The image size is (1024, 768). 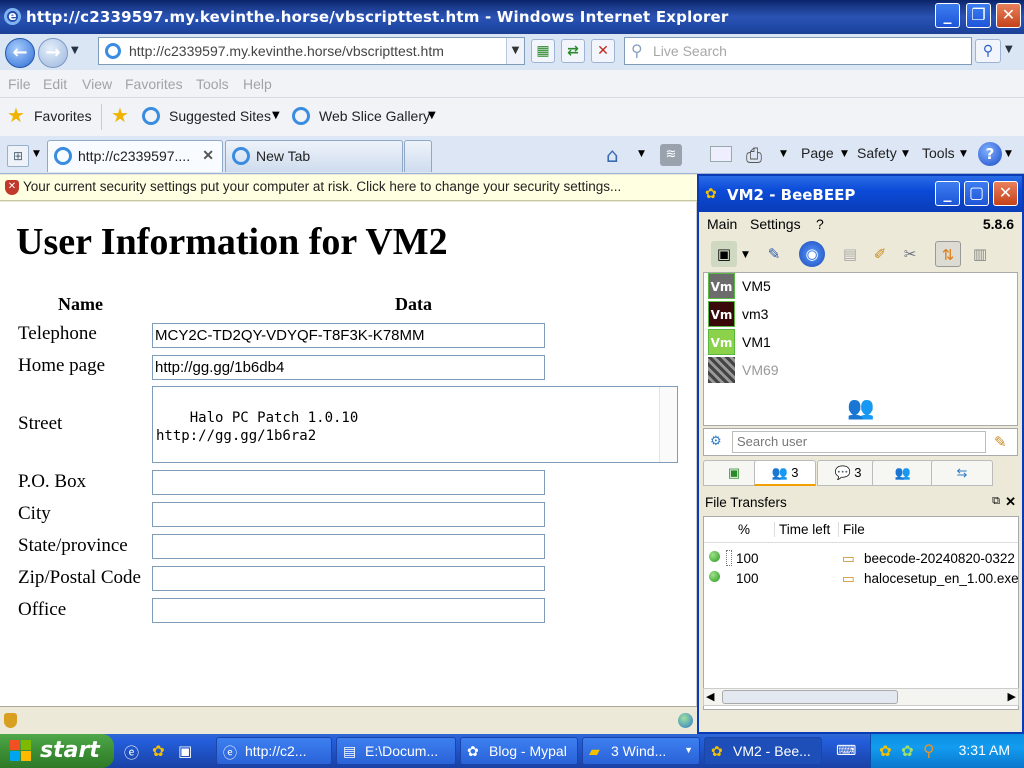 I want to click on network-tray-icon: ✿, so click(x=907, y=751).